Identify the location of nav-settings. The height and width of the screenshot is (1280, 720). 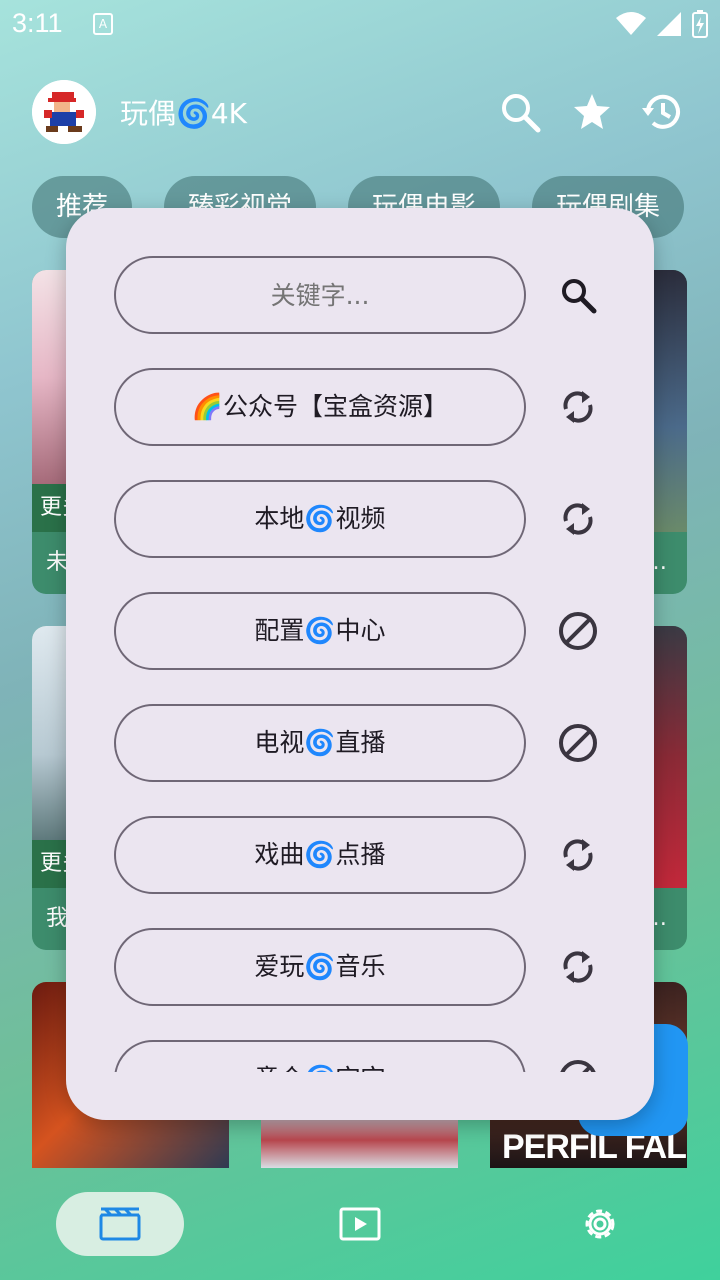
(600, 1224).